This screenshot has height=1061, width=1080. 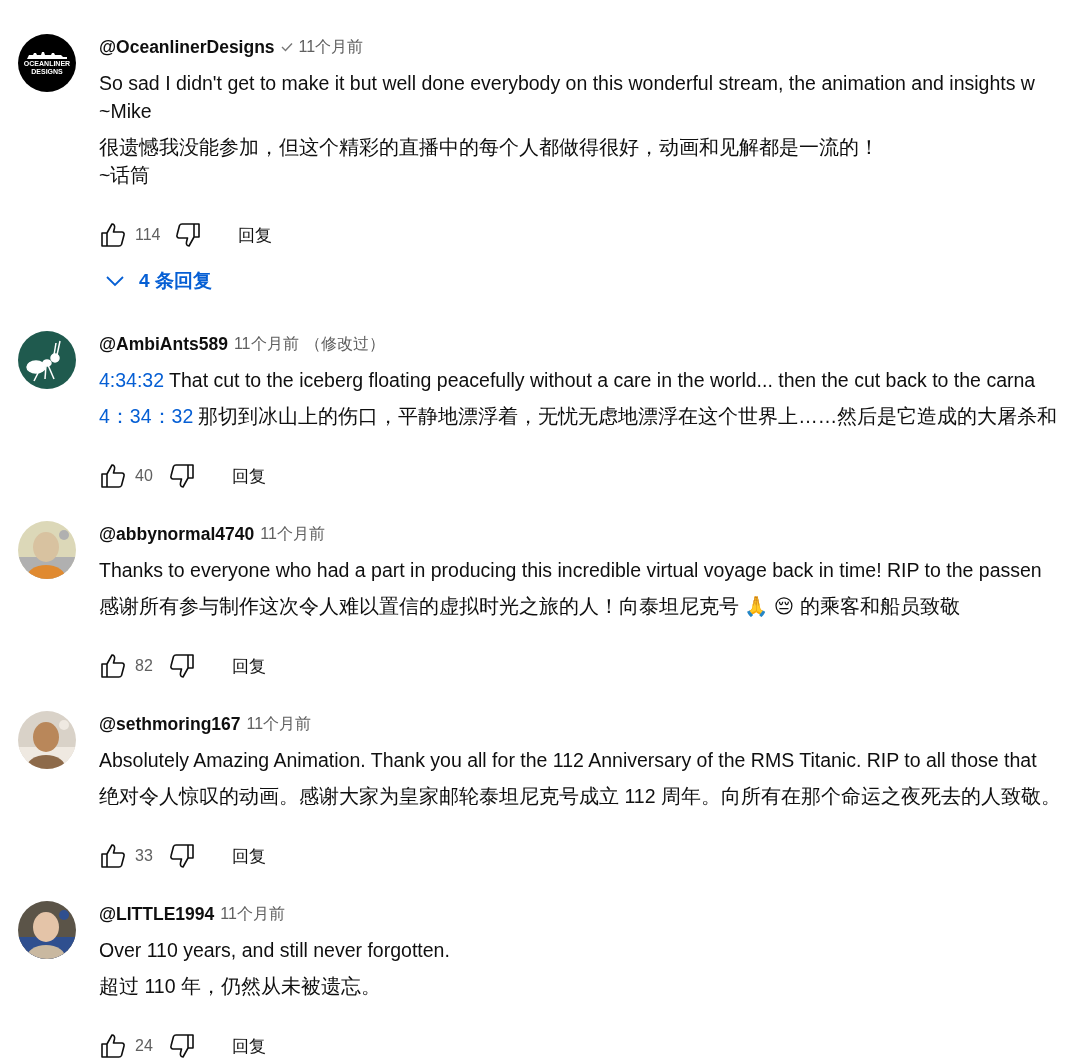 What do you see at coordinates (568, 760) in the screenshot?
I see `comment-text: Absolutely Amazing Animation. Thank you all for the 112 Anniversary of the RMS Titanic. RIP to all those that` at bounding box center [568, 760].